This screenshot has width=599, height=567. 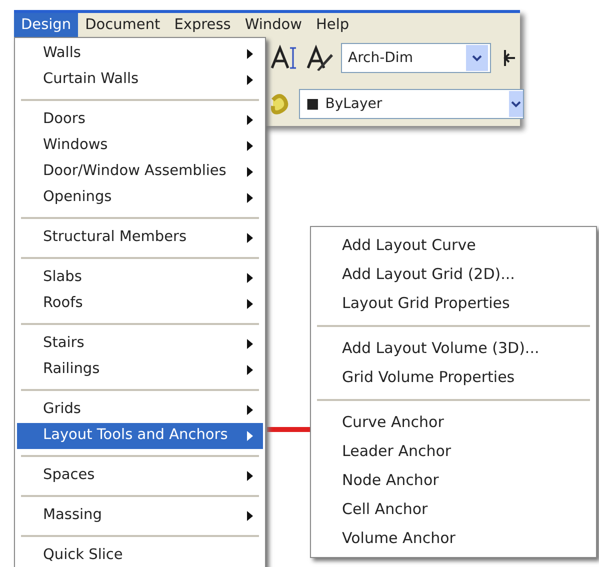 What do you see at coordinates (453, 303) in the screenshot?
I see `menu-item: Layout Grid Properties` at bounding box center [453, 303].